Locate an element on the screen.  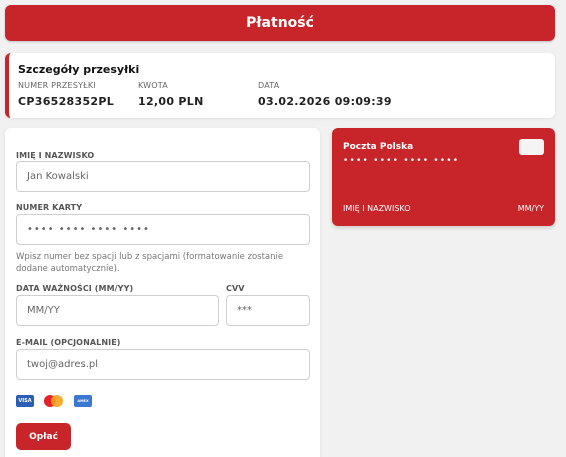
card-chip-icon is located at coordinates (531, 147).